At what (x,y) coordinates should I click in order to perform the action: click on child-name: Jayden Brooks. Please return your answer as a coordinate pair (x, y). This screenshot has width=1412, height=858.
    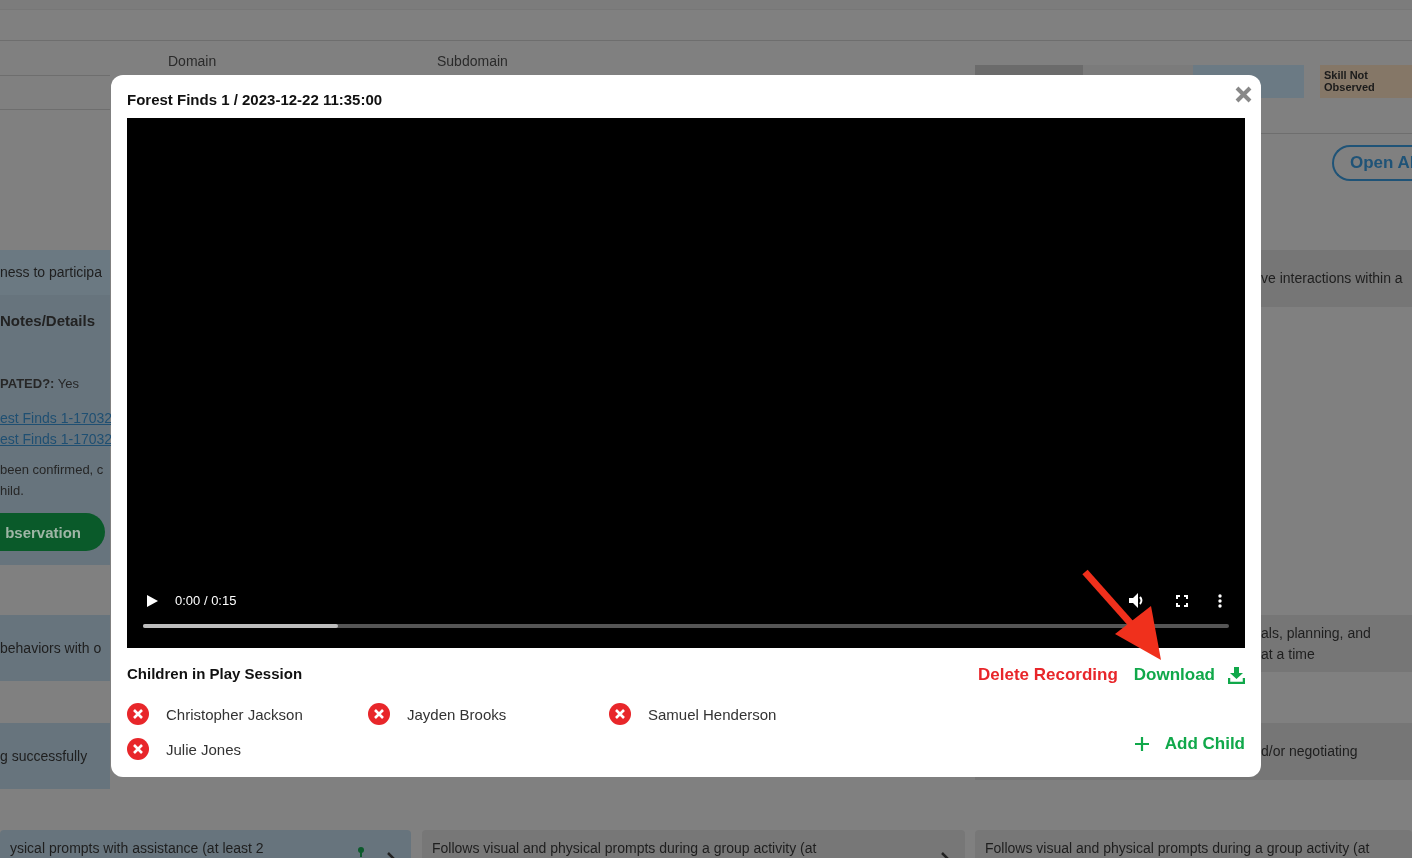
    Looking at the image, I should click on (457, 714).